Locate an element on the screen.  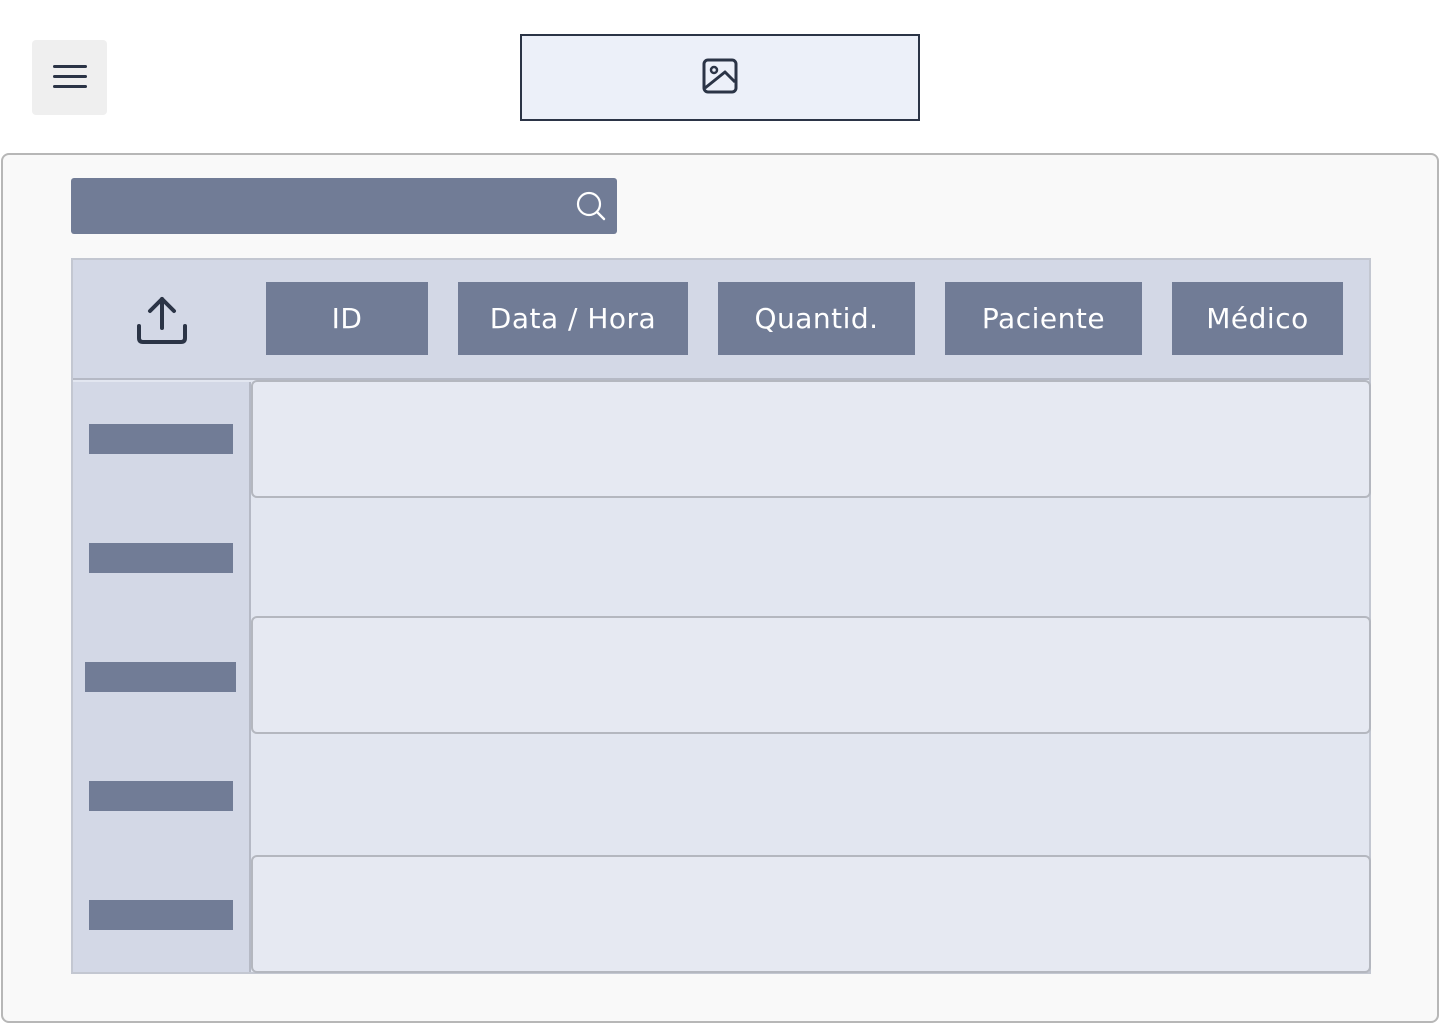
hamburger-menu-icon is located at coordinates (70, 77).